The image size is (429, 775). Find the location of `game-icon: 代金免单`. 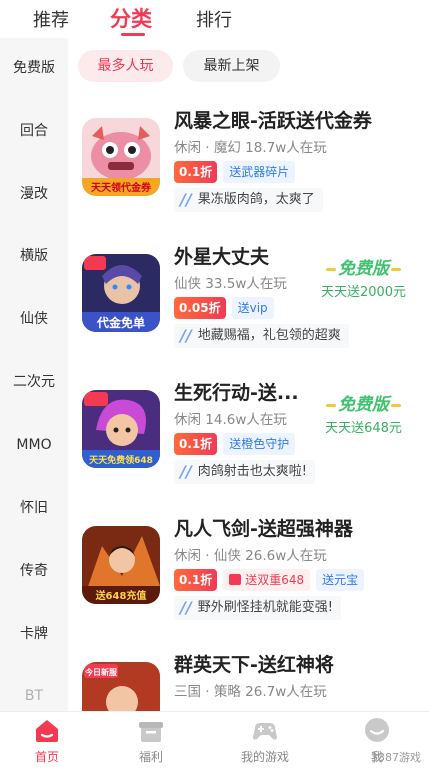

game-icon: 代金免单 is located at coordinates (121, 293).